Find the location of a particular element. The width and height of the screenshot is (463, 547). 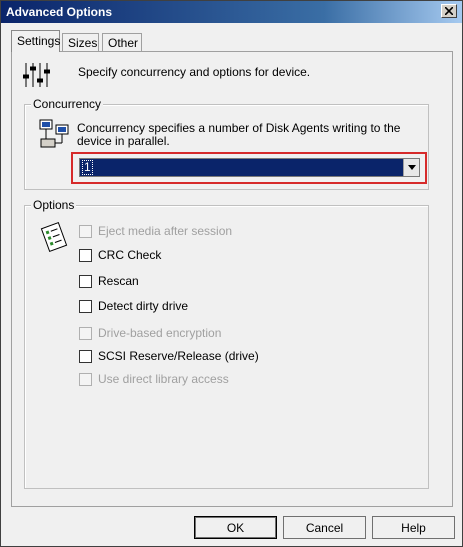

crc-check-label: CRC Check is located at coordinates (130, 255).